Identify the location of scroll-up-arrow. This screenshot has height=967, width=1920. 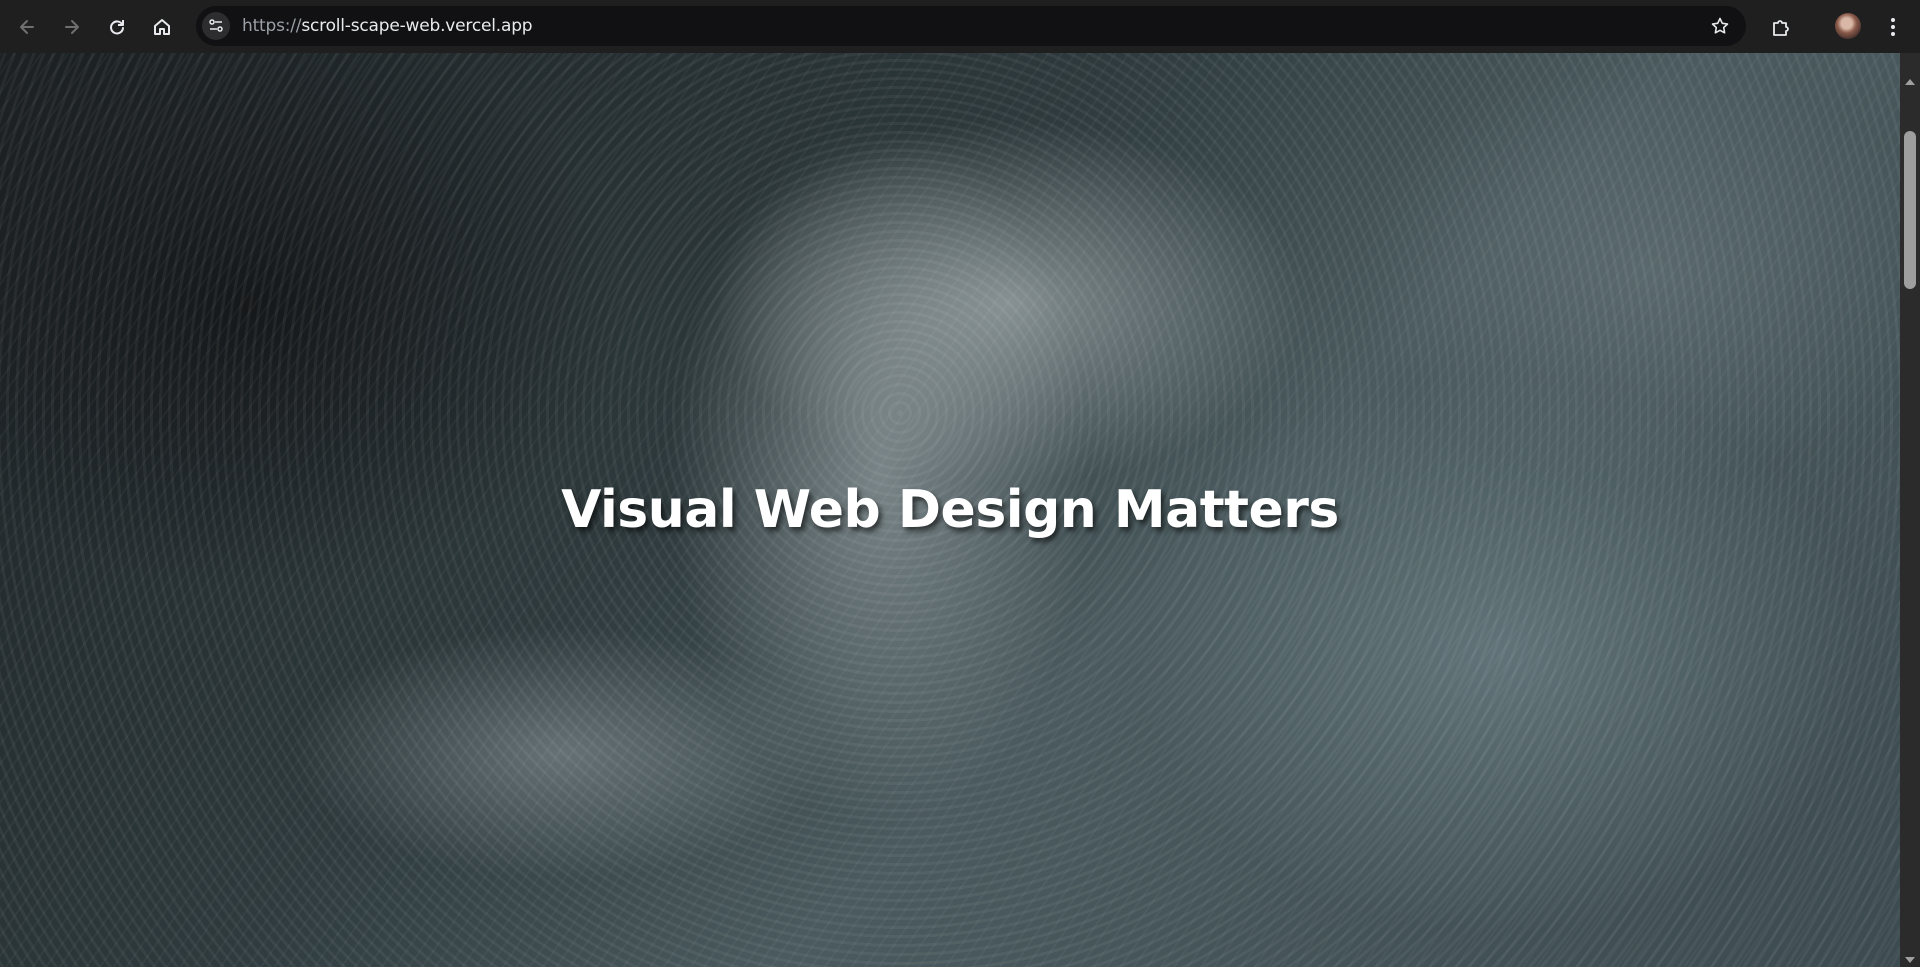
(1910, 82).